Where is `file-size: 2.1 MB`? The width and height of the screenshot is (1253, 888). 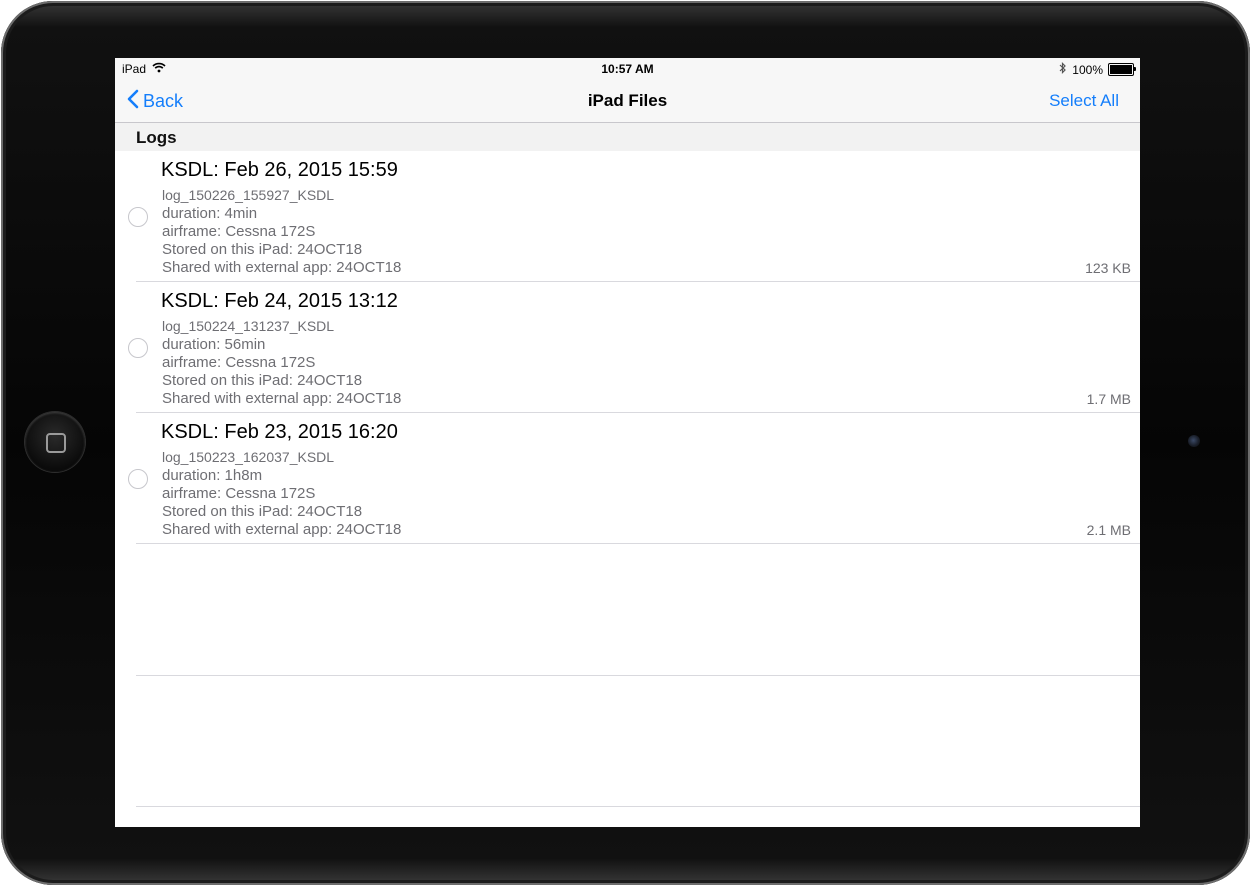 file-size: 2.1 MB is located at coordinates (1108, 530).